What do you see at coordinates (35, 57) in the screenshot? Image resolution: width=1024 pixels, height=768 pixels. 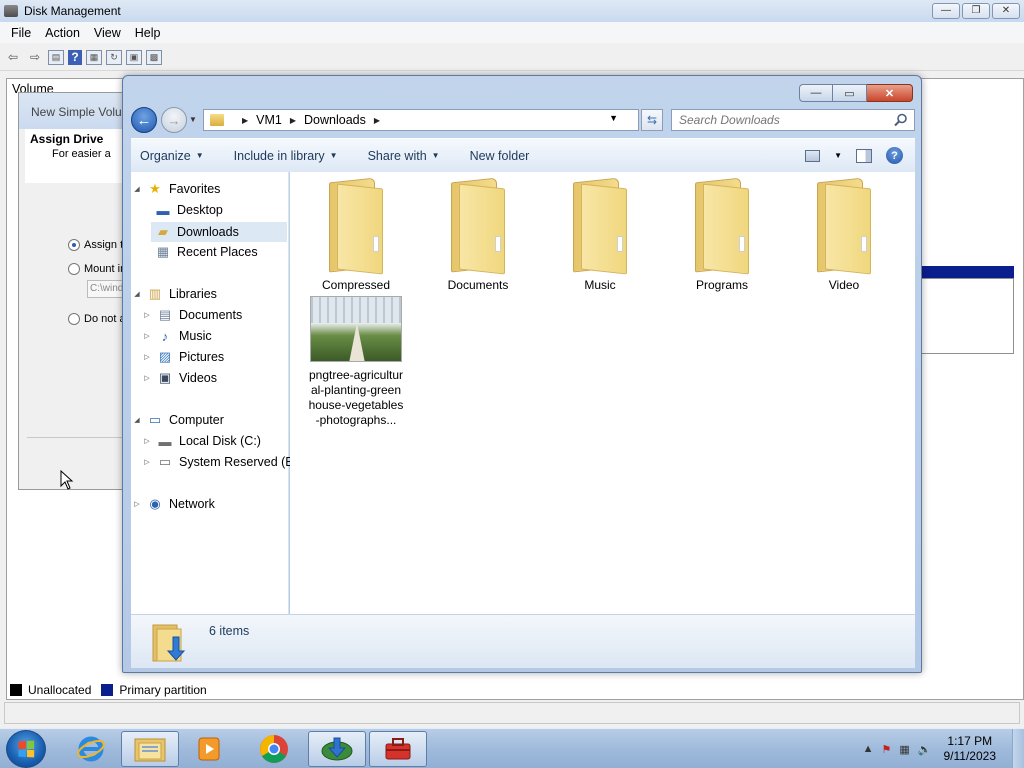 I see `forward-arrow-icon: ⇨` at bounding box center [35, 57].